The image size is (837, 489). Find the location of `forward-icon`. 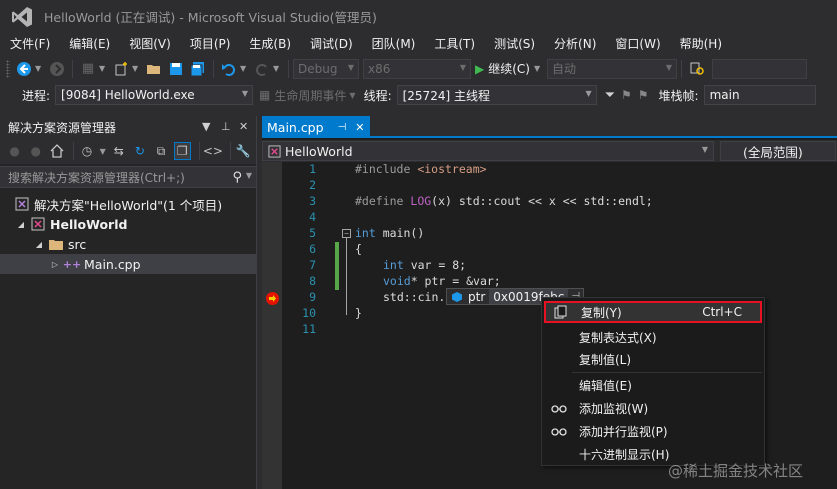

forward-icon is located at coordinates (57, 69).